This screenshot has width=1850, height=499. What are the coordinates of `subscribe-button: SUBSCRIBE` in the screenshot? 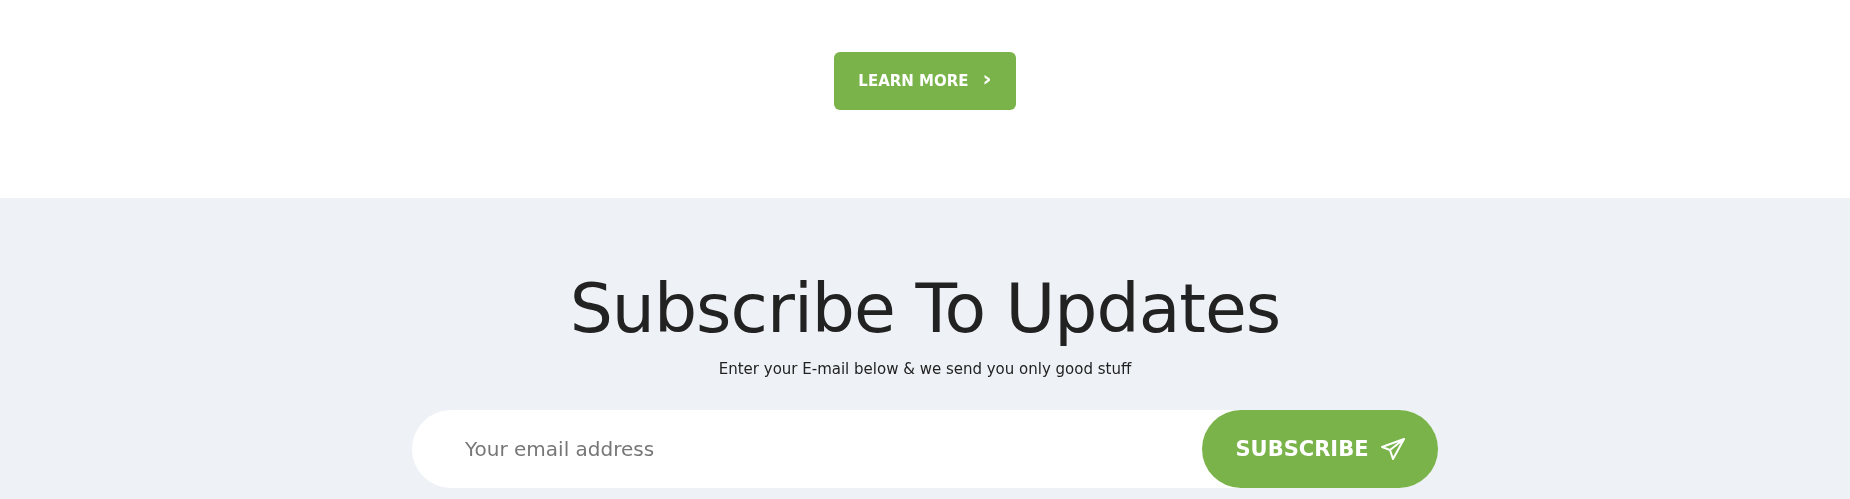 It's located at (1320, 449).